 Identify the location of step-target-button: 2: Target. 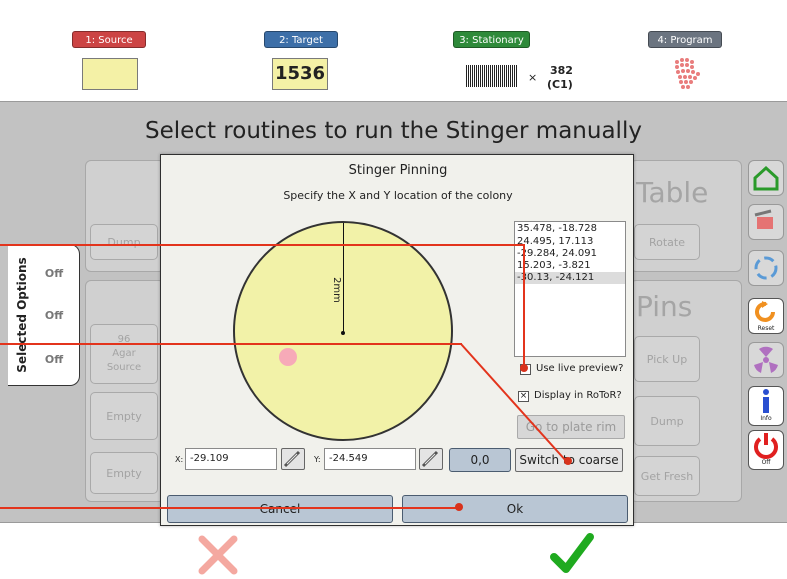
(301, 39).